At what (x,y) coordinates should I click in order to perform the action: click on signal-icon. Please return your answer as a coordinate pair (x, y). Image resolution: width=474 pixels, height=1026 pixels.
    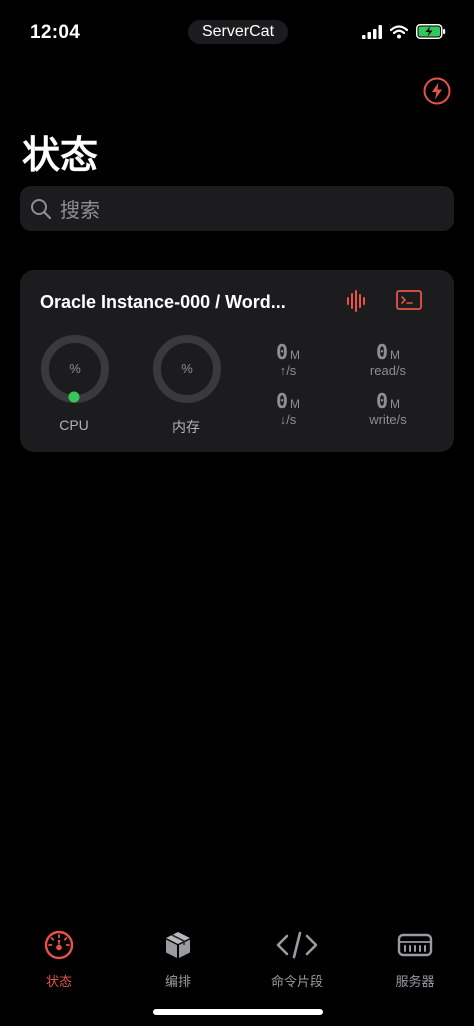
    Looking at the image, I should click on (372, 31).